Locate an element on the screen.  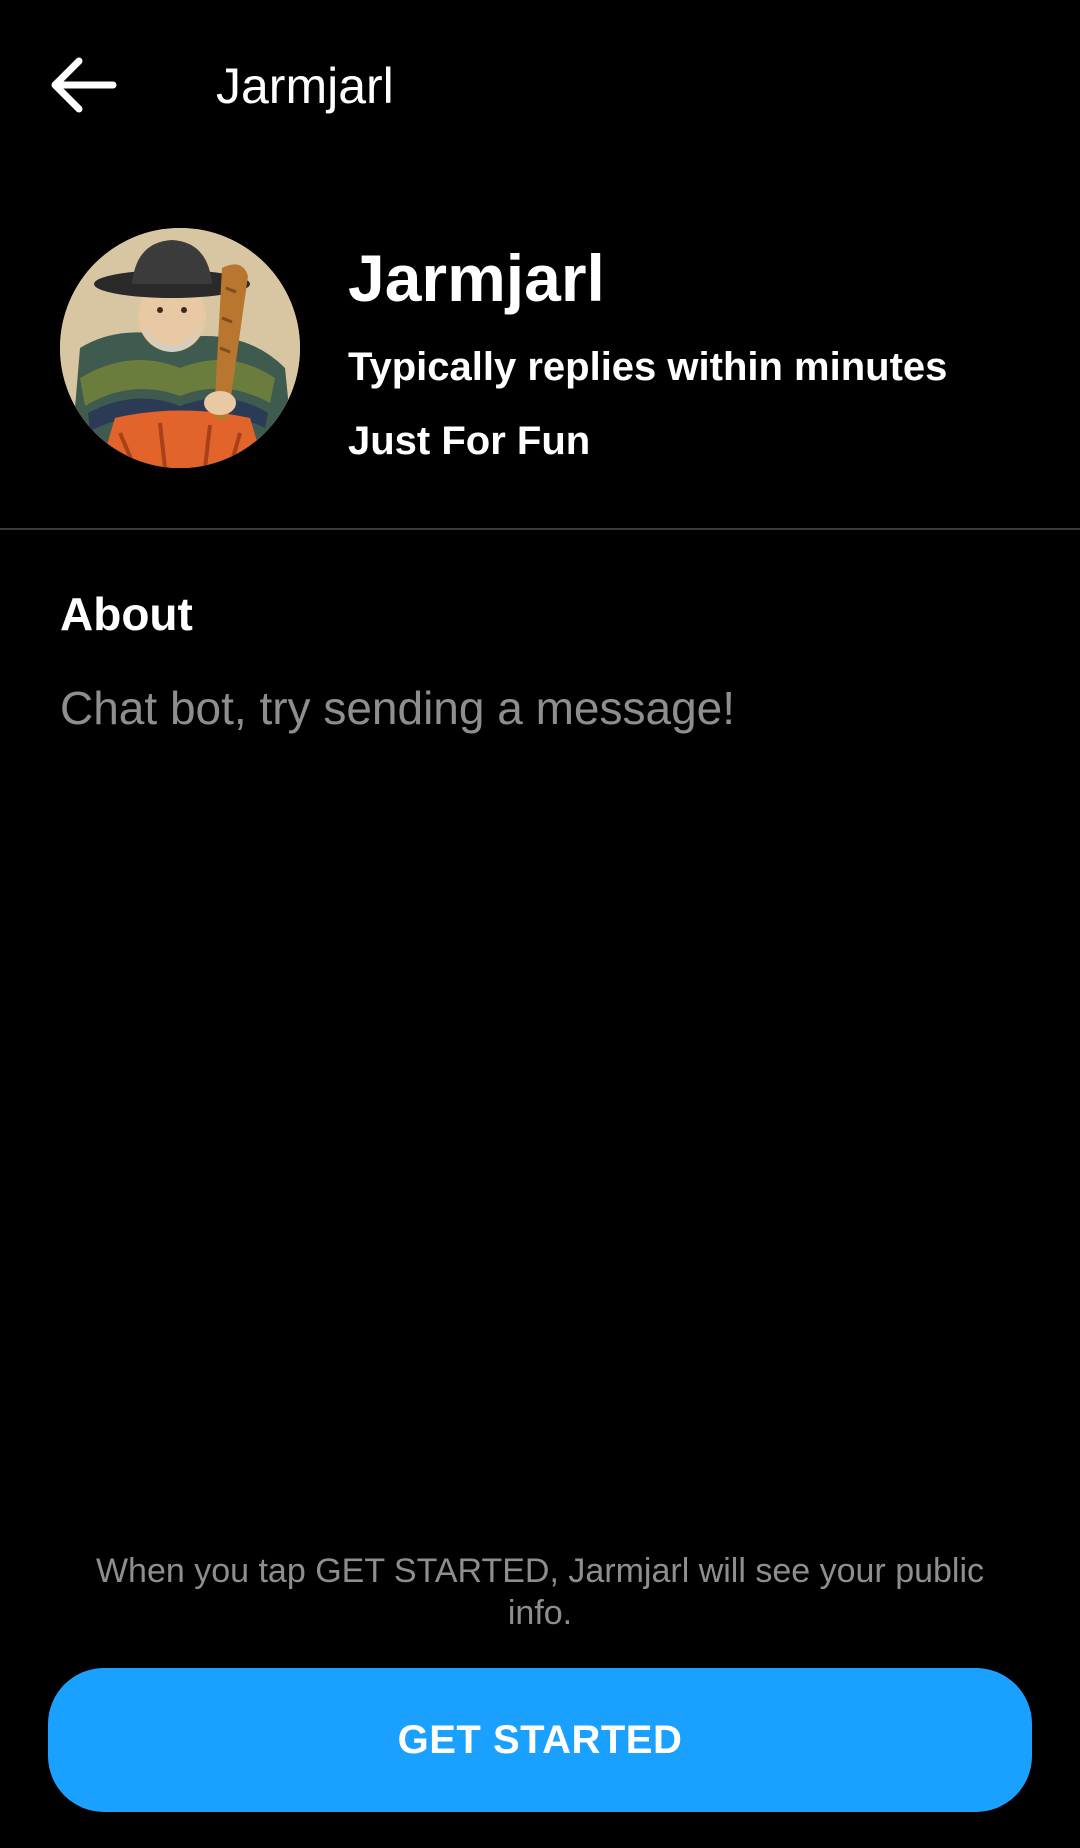
avatar is located at coordinates (180, 348).